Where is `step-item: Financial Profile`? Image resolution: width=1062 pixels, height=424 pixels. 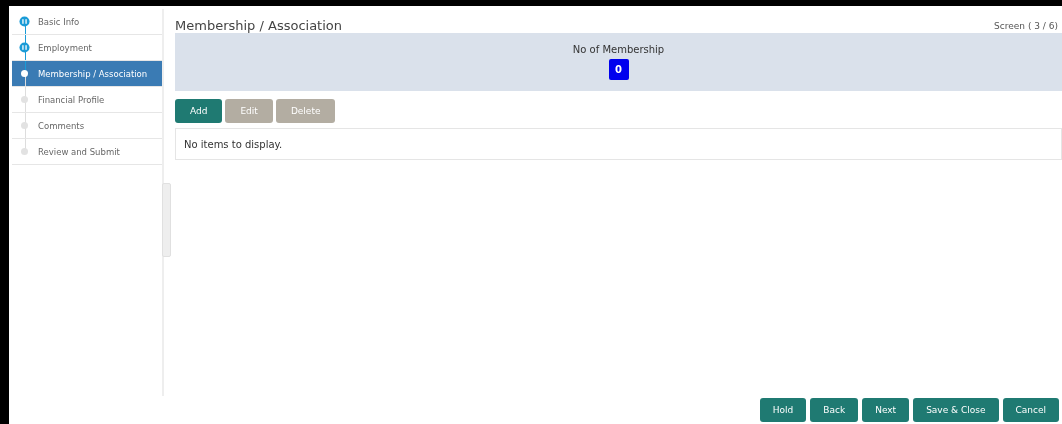 step-item: Financial Profile is located at coordinates (87, 100).